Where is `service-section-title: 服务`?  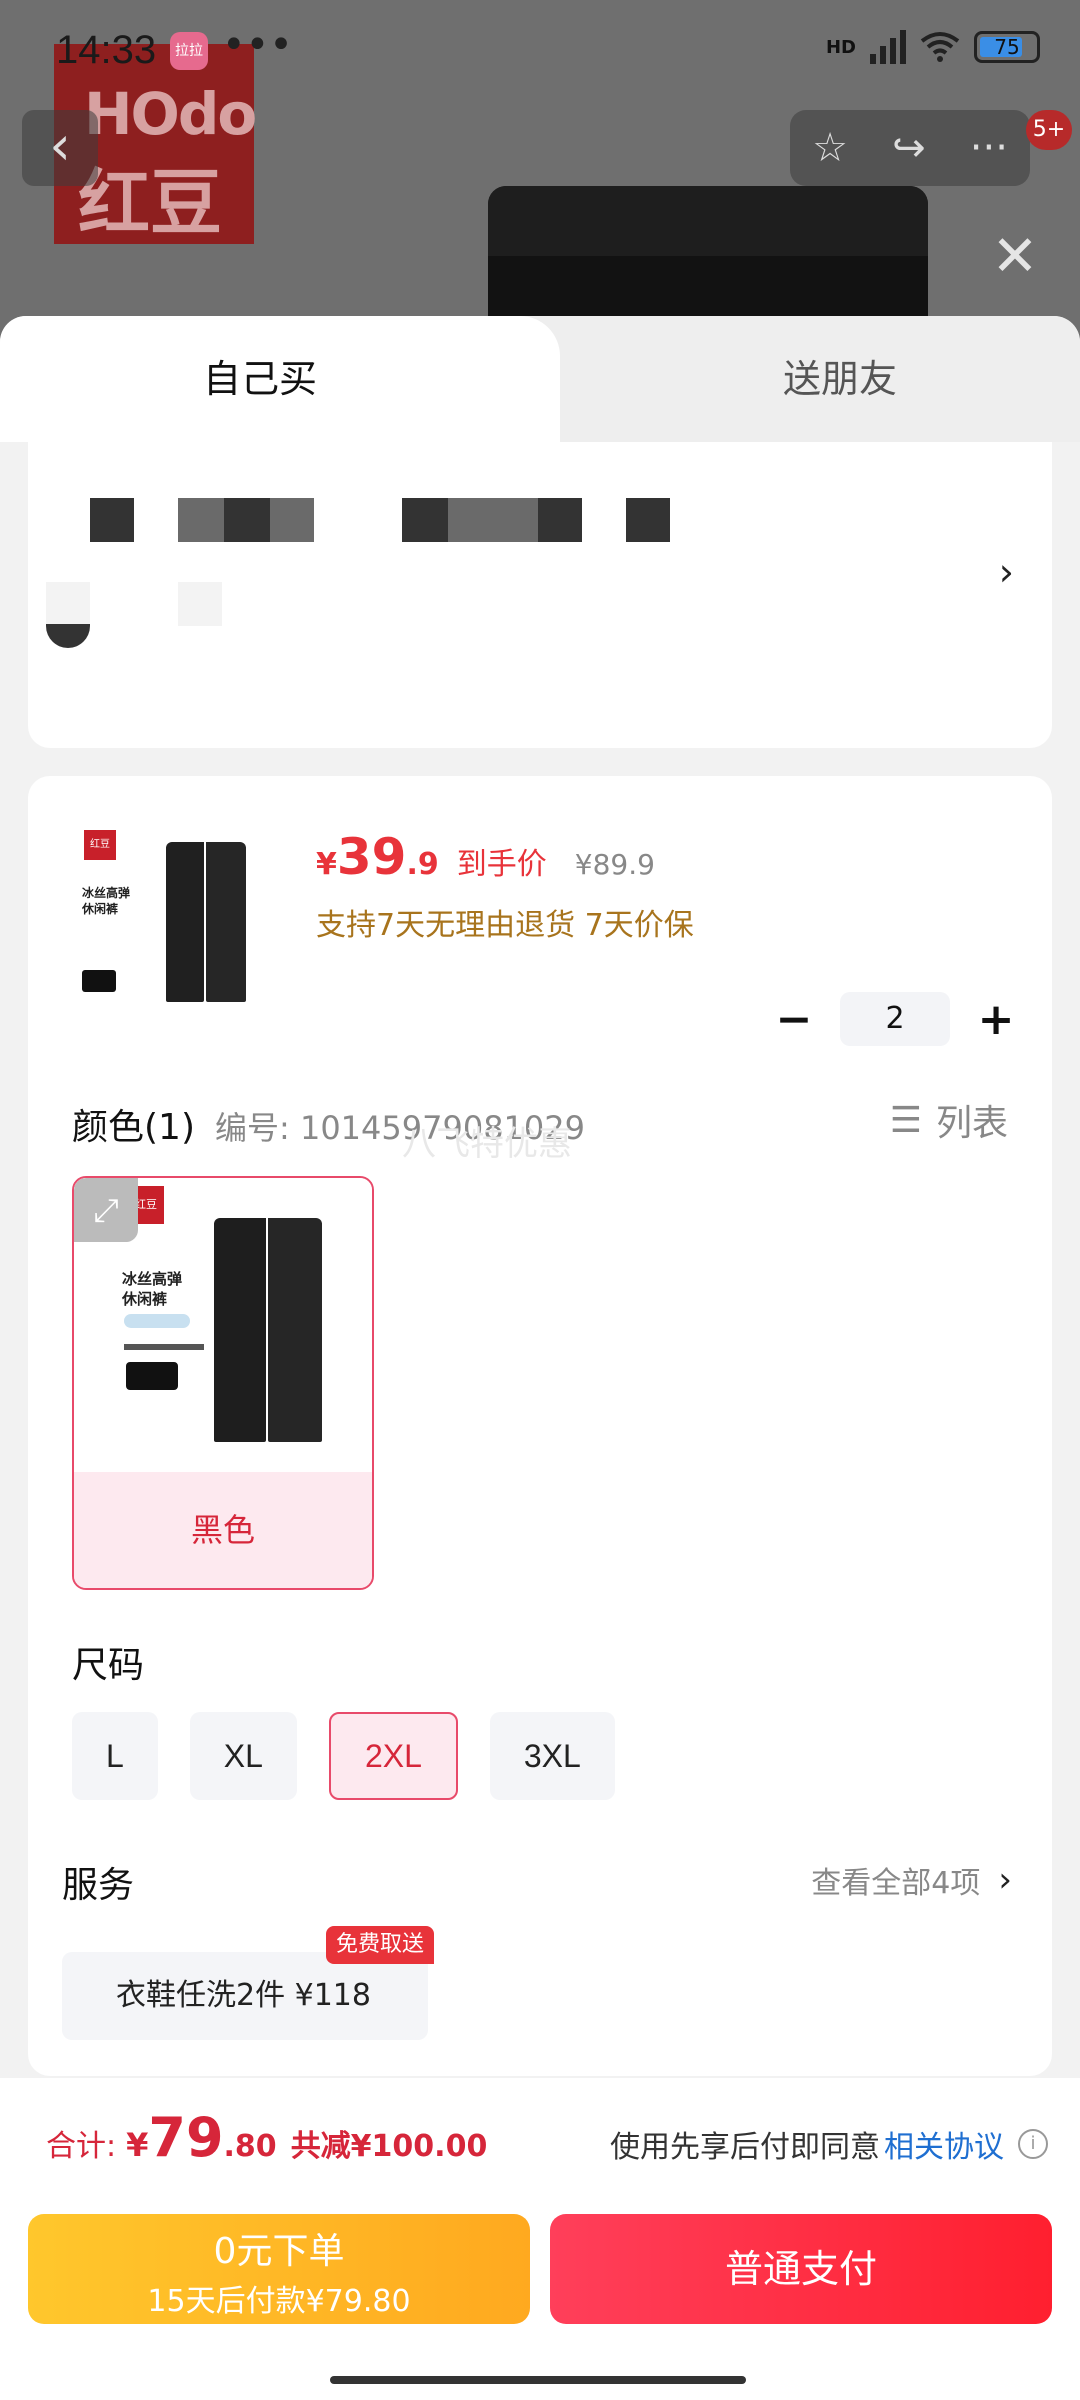
service-section-title: 服务 is located at coordinates (98, 1885).